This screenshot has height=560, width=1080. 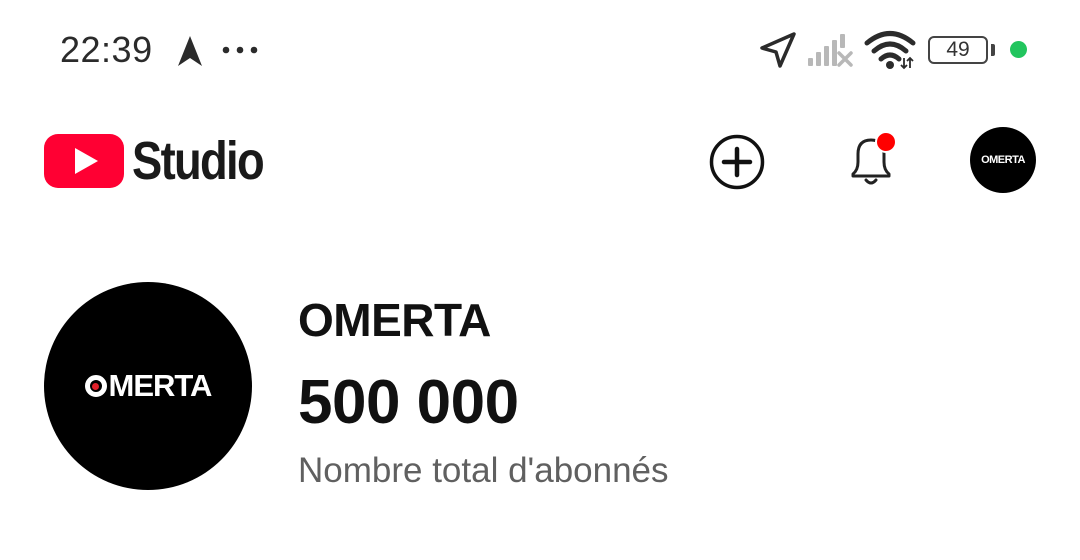 What do you see at coordinates (483, 470) in the screenshot?
I see `subscriber-label: Nombre total d'abonnés` at bounding box center [483, 470].